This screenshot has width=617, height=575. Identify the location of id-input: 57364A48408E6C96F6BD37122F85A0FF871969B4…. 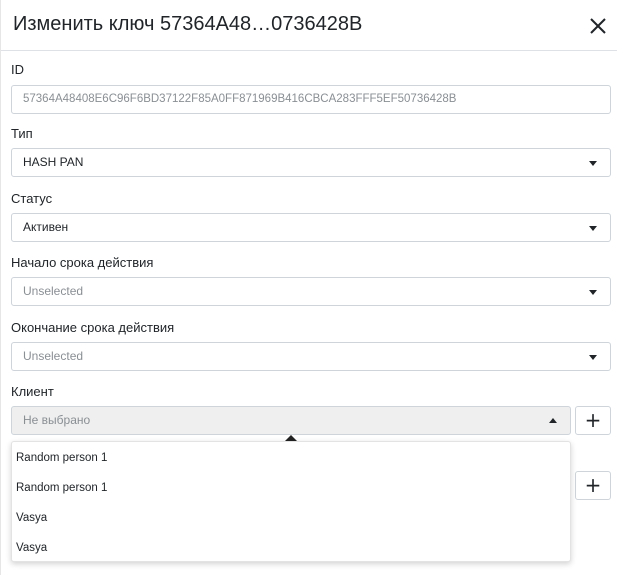
(311, 99).